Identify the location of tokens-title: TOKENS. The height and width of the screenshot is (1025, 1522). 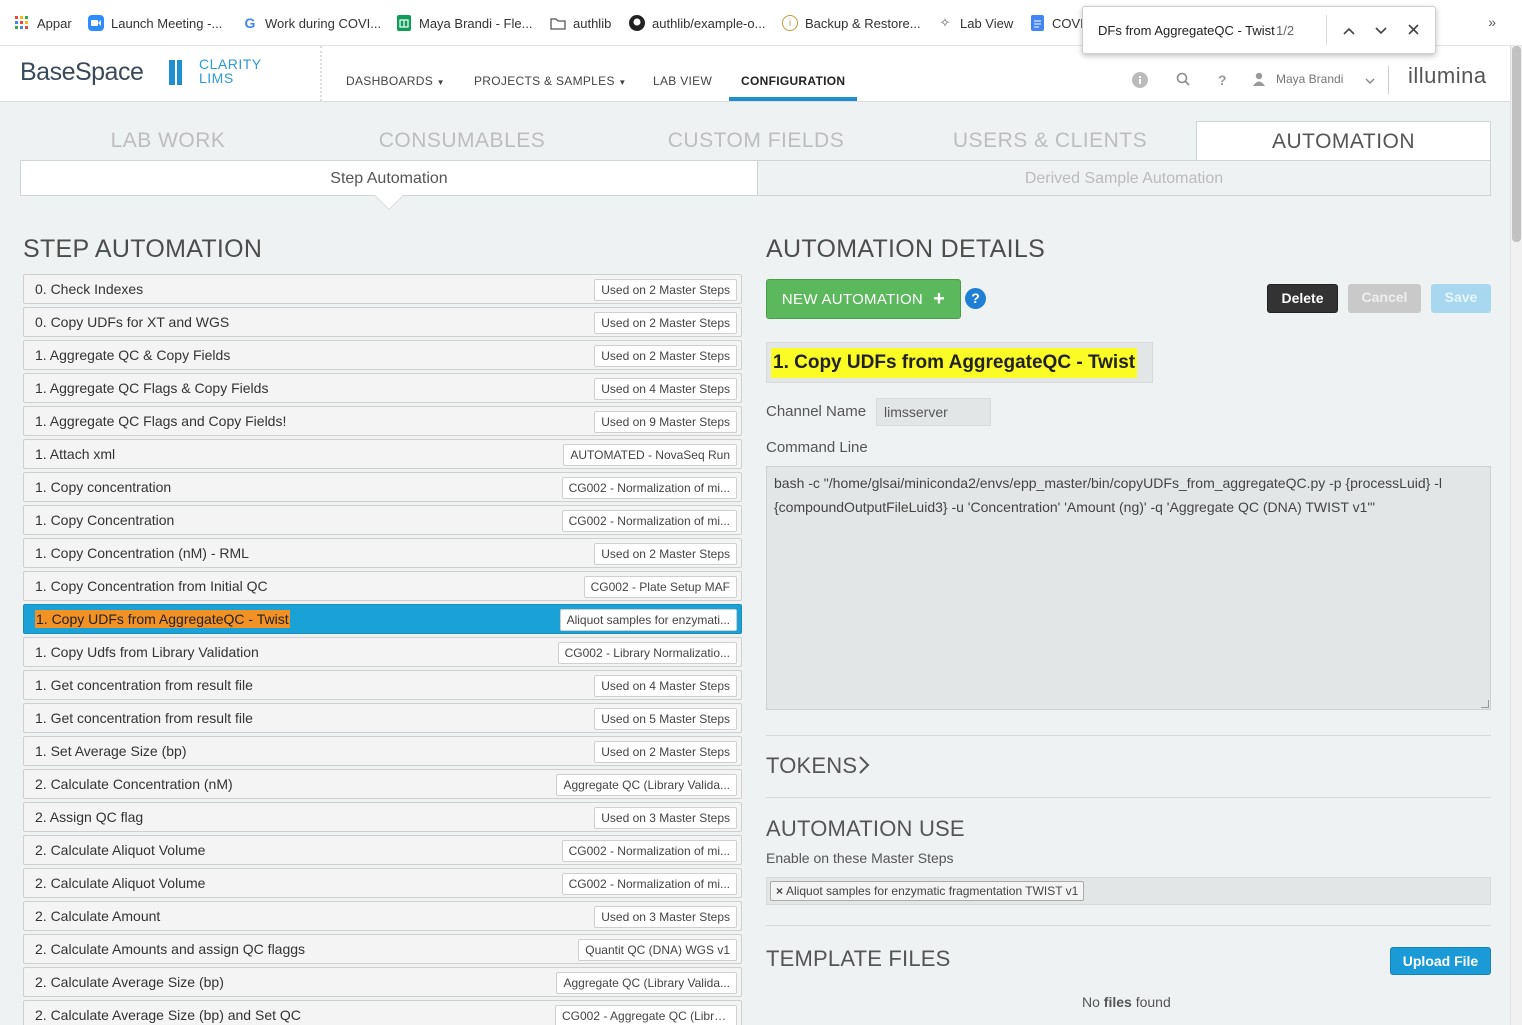
(811, 766).